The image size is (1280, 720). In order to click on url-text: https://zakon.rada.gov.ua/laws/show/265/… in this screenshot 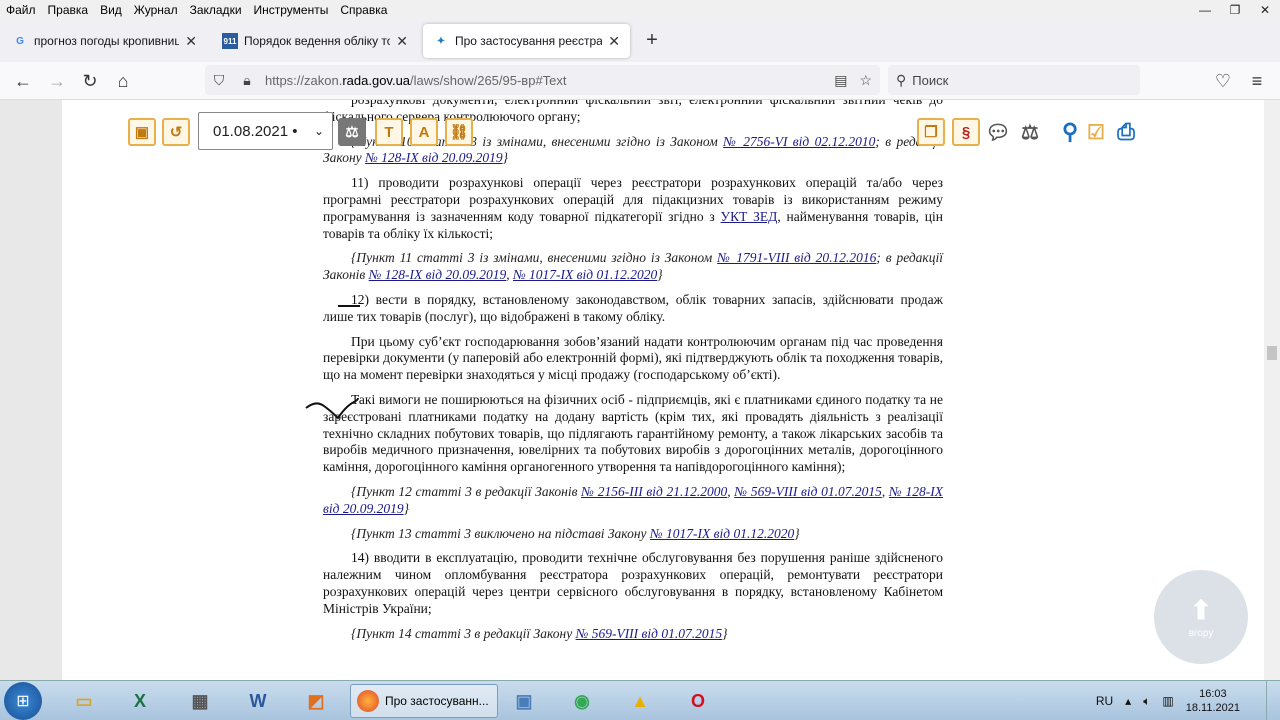, I will do `click(416, 80)`.